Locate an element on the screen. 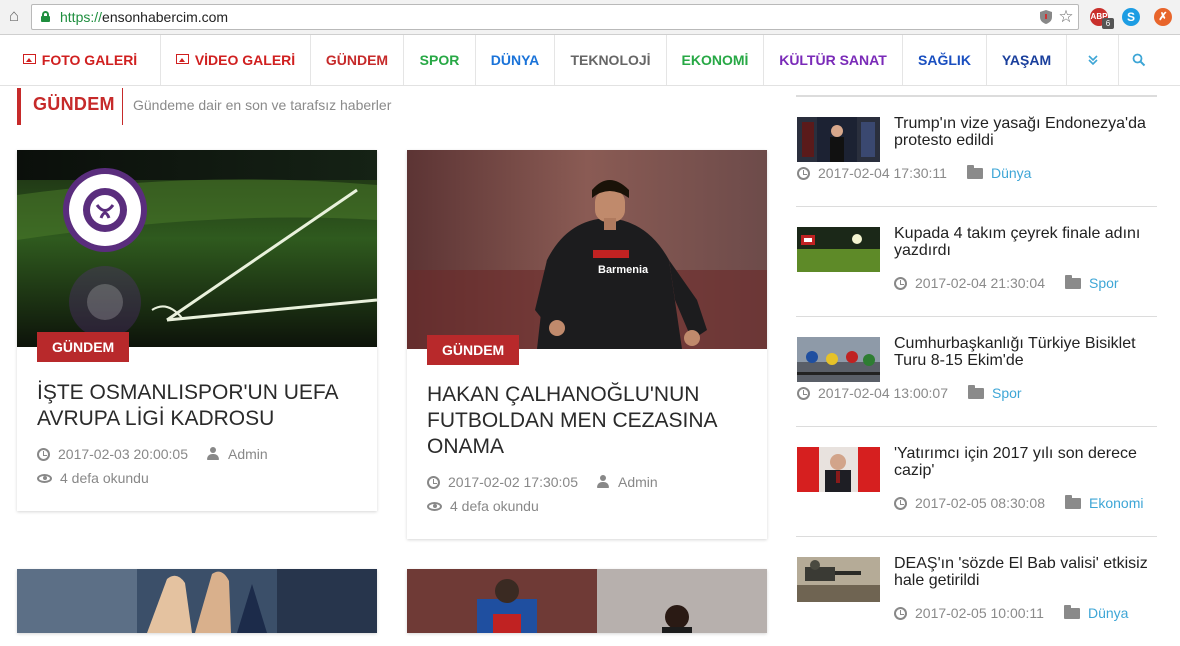 The width and height of the screenshot is (1180, 646). section-divider is located at coordinates (122, 106).